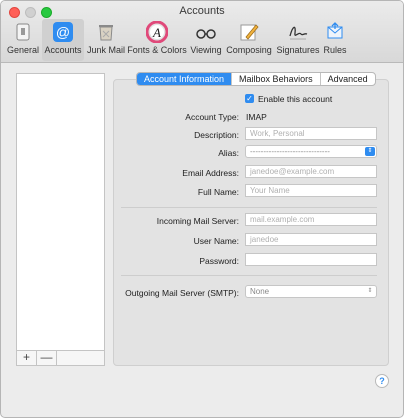 This screenshot has width=404, height=418. I want to click on rules-icon, so click(335, 30).